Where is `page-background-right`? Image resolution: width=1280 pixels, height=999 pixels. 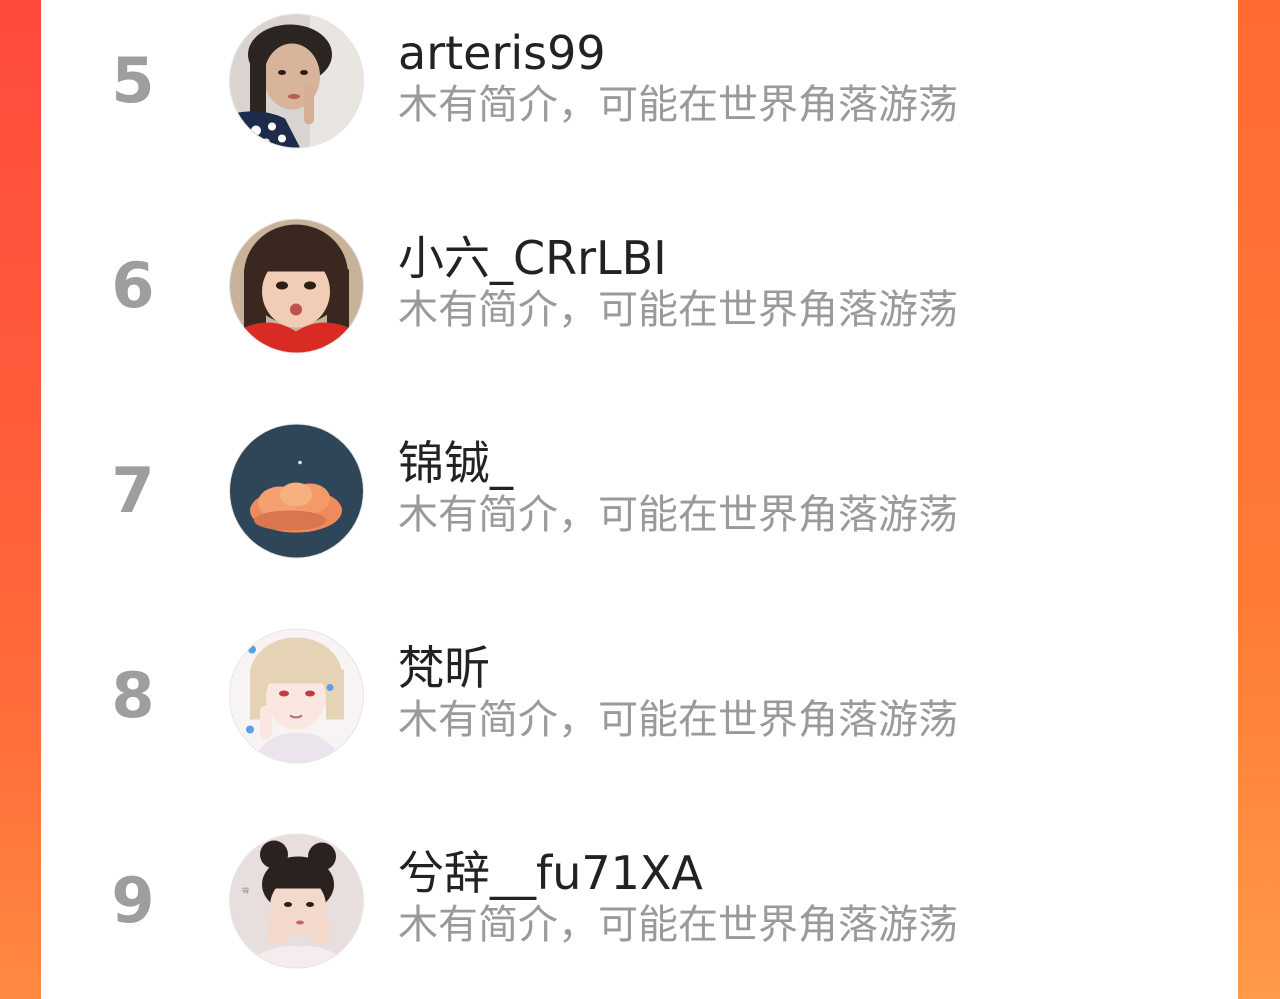 page-background-right is located at coordinates (1259, 499).